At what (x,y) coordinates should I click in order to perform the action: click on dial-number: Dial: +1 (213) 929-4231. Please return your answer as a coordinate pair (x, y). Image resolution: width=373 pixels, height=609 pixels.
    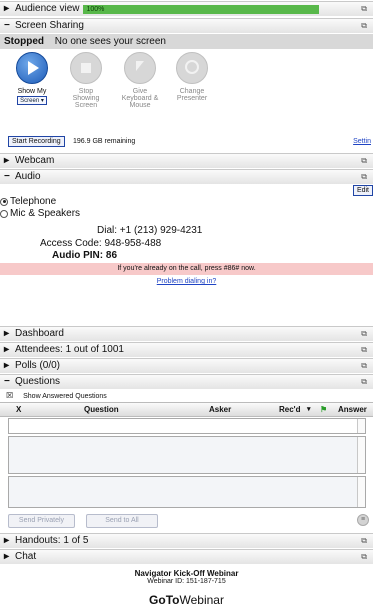
    Looking at the image, I should click on (150, 230).